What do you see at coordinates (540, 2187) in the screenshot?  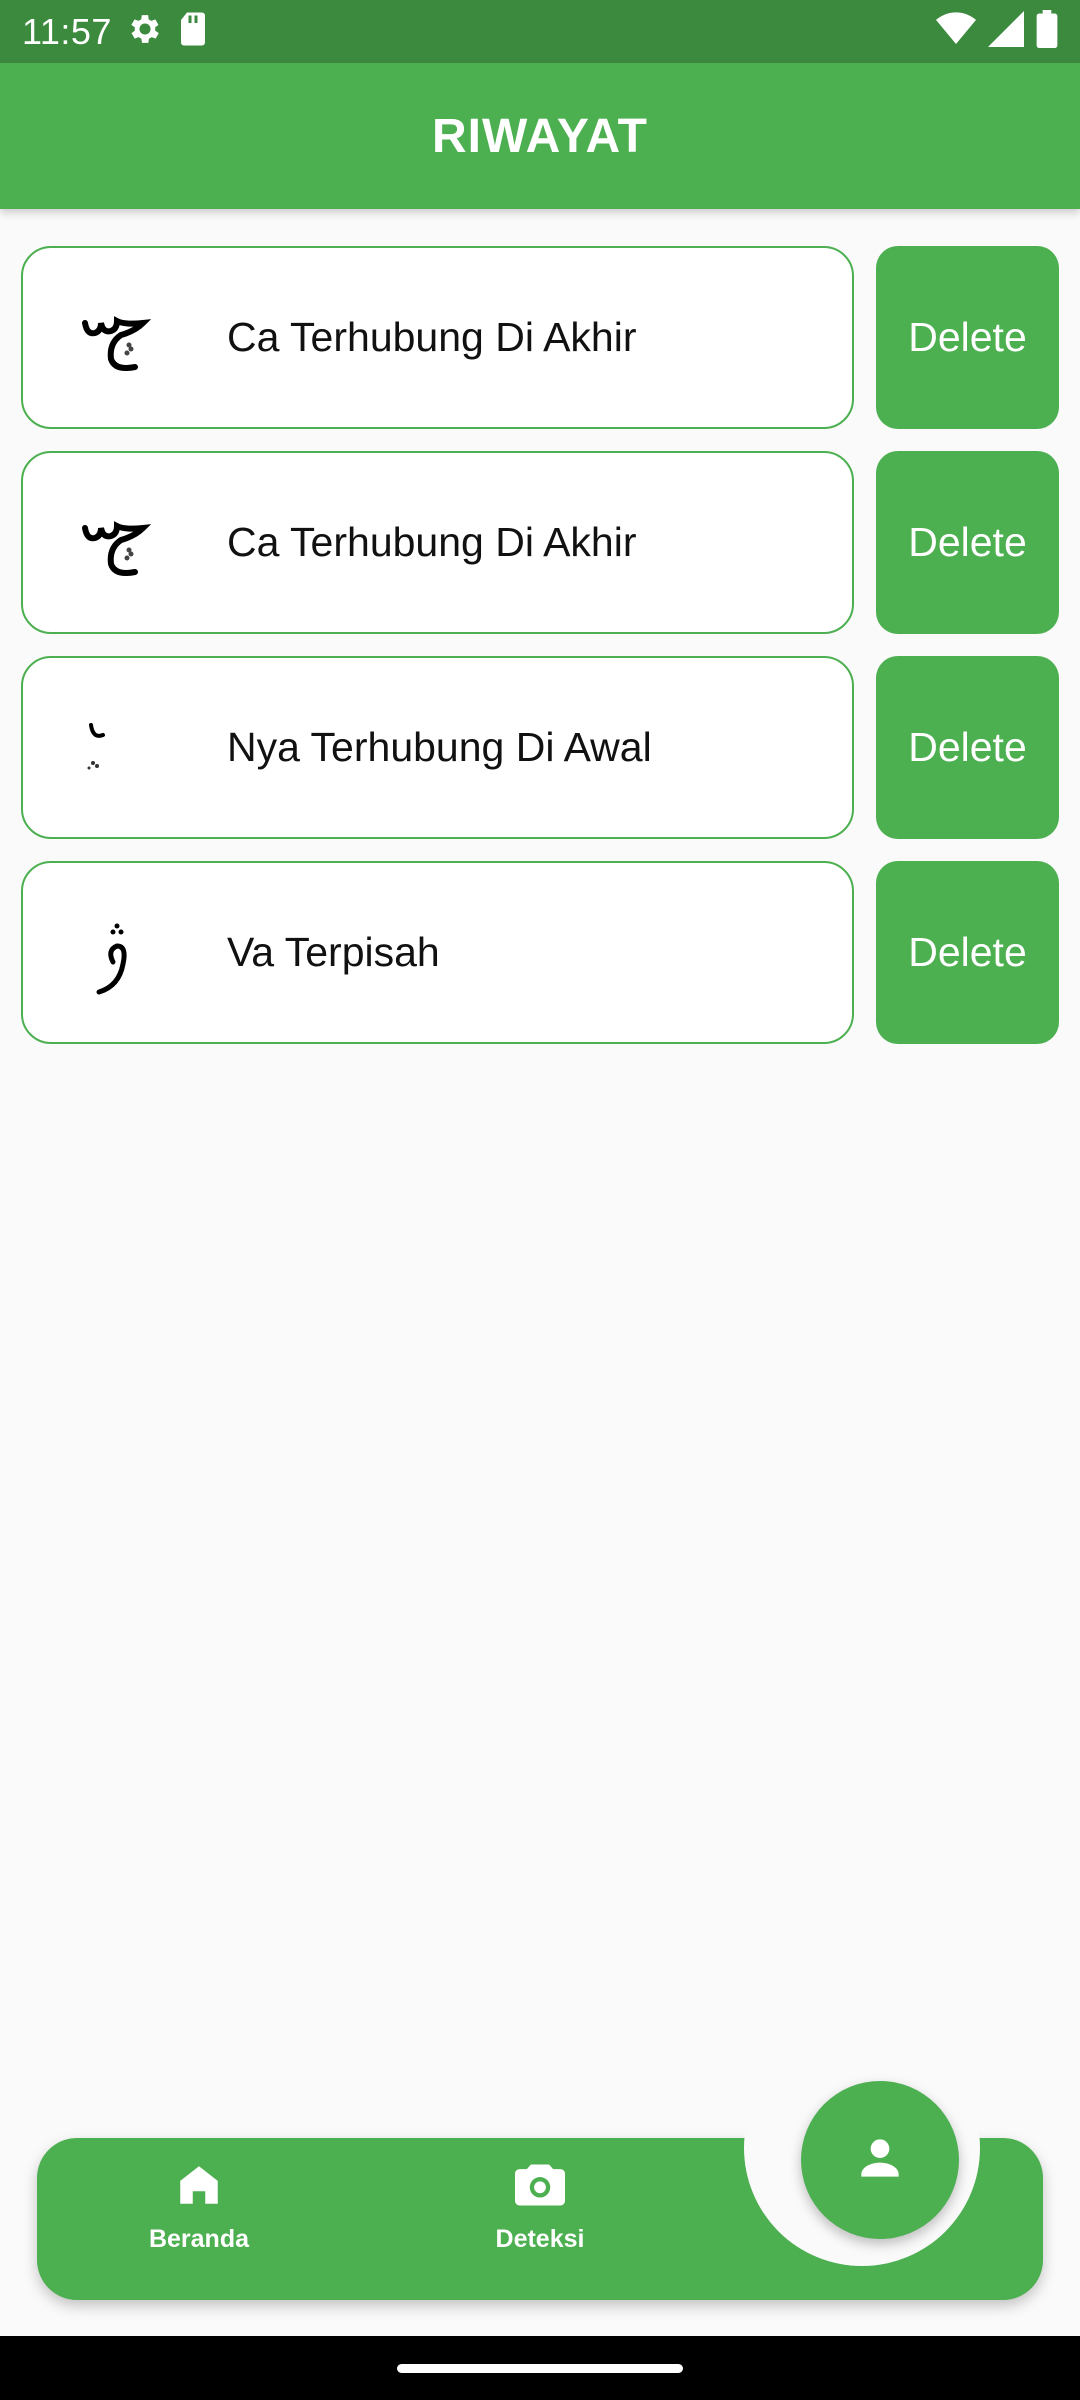 I see `camera-icon` at bounding box center [540, 2187].